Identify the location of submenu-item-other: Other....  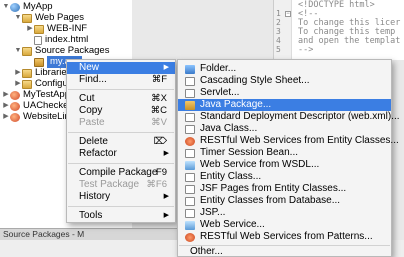
(284, 251).